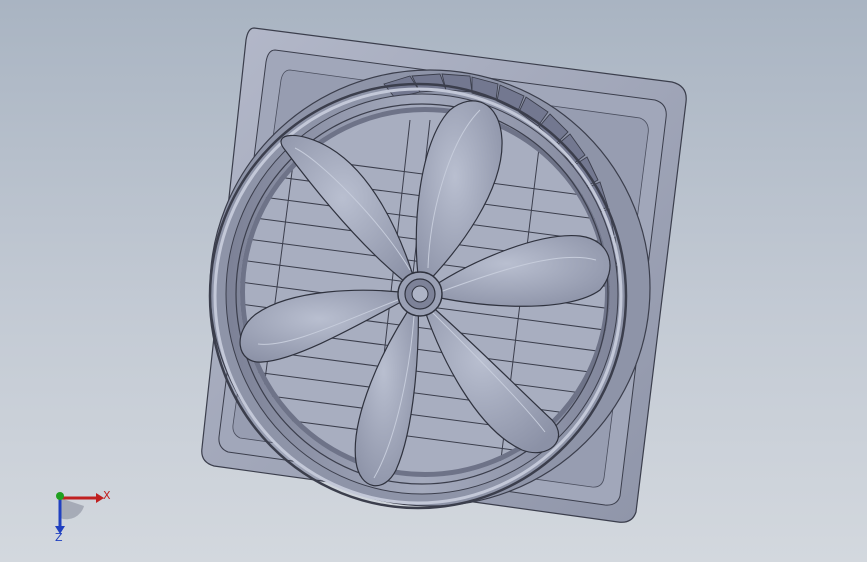 The height and width of the screenshot is (562, 867). I want to click on x-axis-label: X, so click(107, 495).